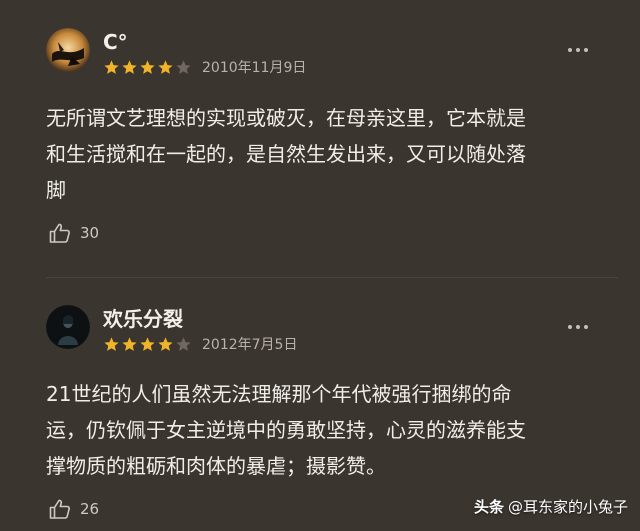 This screenshot has width=640, height=531. What do you see at coordinates (332, 277) in the screenshot?
I see `divider` at bounding box center [332, 277].